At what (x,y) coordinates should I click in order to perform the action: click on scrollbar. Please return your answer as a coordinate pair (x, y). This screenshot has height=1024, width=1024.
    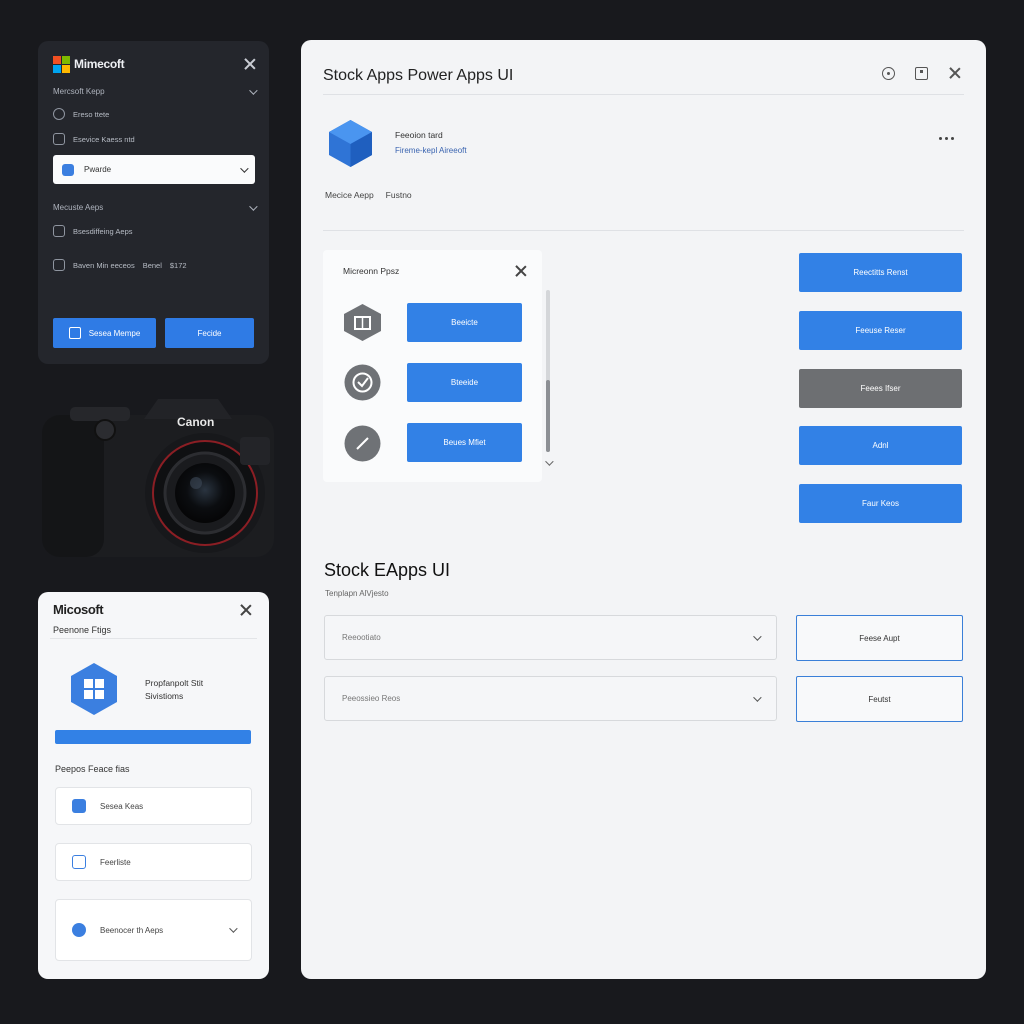
    Looking at the image, I should click on (548, 371).